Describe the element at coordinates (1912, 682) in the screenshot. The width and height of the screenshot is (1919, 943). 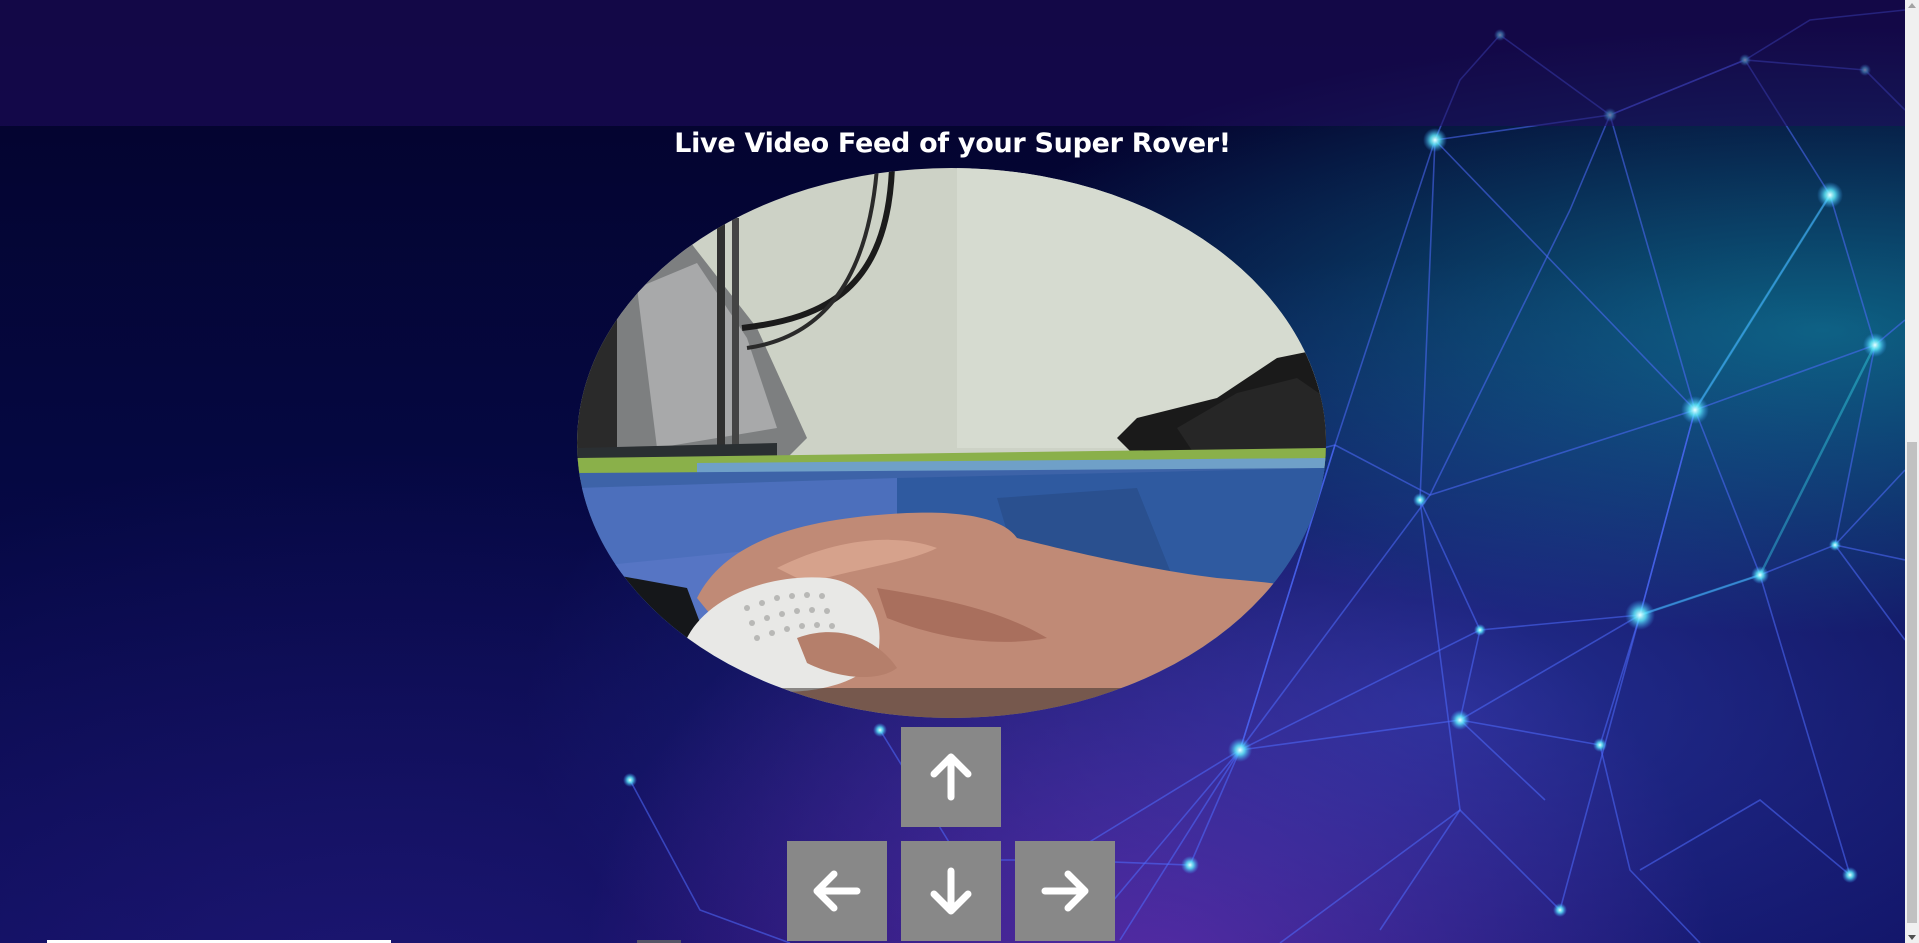
I see `scrollbar-thumb` at that location.